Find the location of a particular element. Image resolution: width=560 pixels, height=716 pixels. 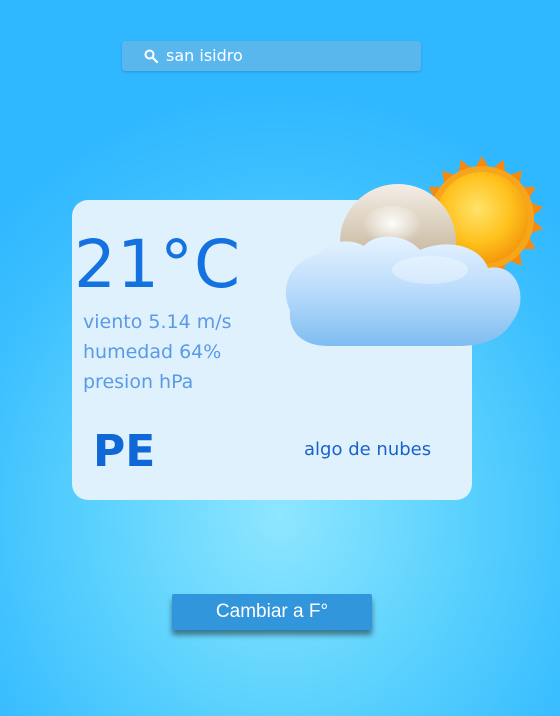

temperature: 21°C is located at coordinates (158, 264).